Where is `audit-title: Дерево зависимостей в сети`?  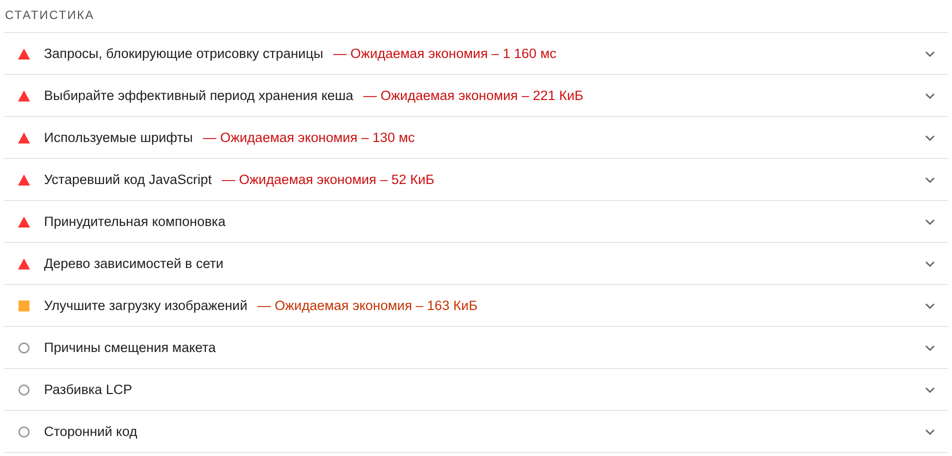
audit-title: Дерево зависимостей в сети is located at coordinates (134, 263).